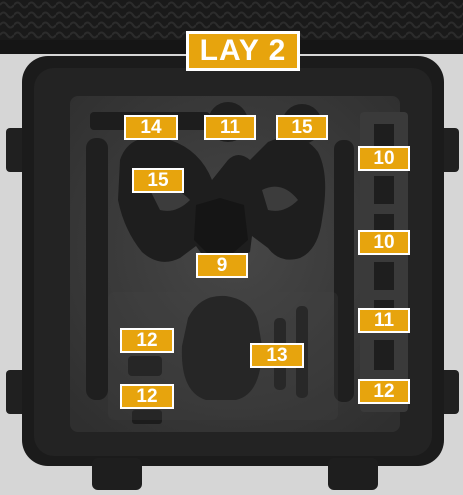 The width and height of the screenshot is (463, 495). I want to click on drone-body-cutout, so click(221, 226).